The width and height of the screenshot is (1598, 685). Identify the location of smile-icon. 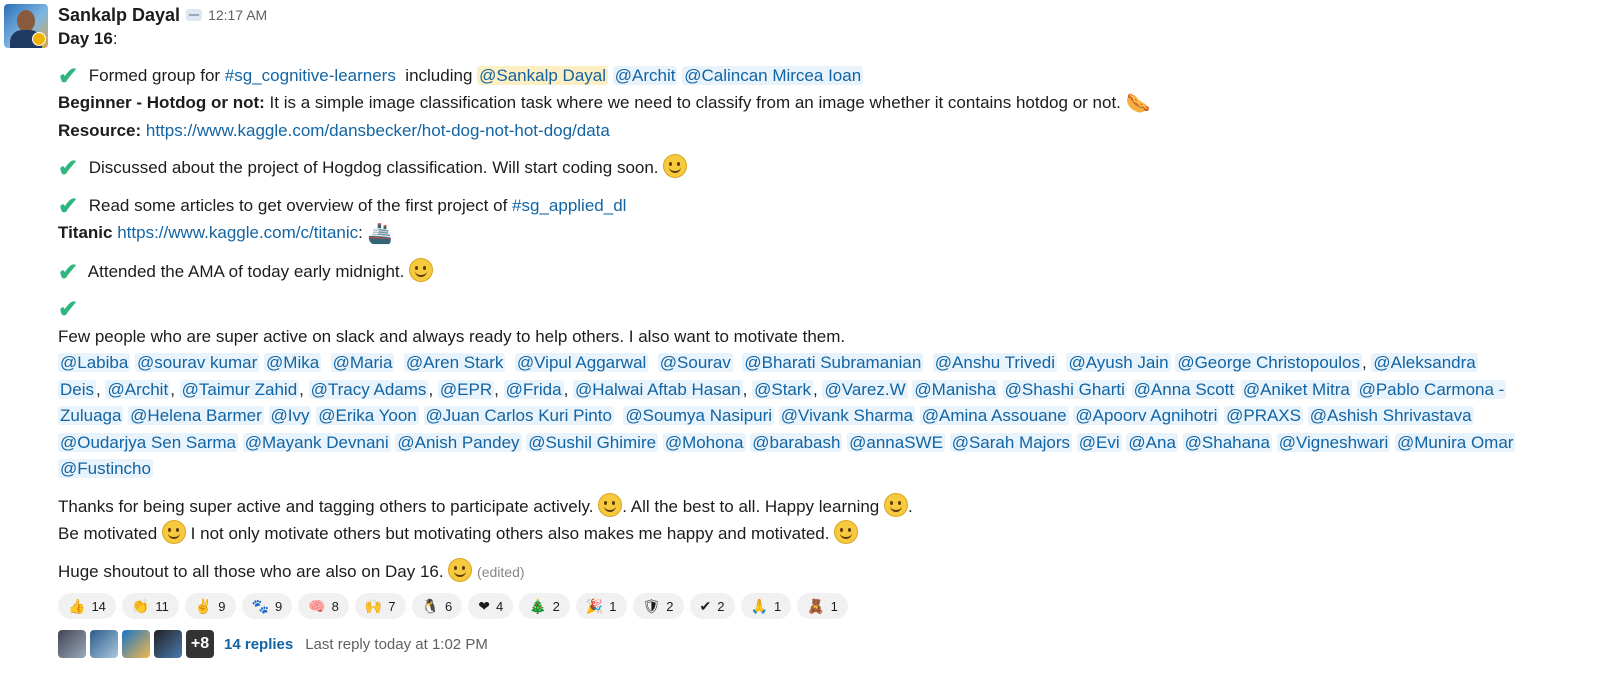
(895, 504).